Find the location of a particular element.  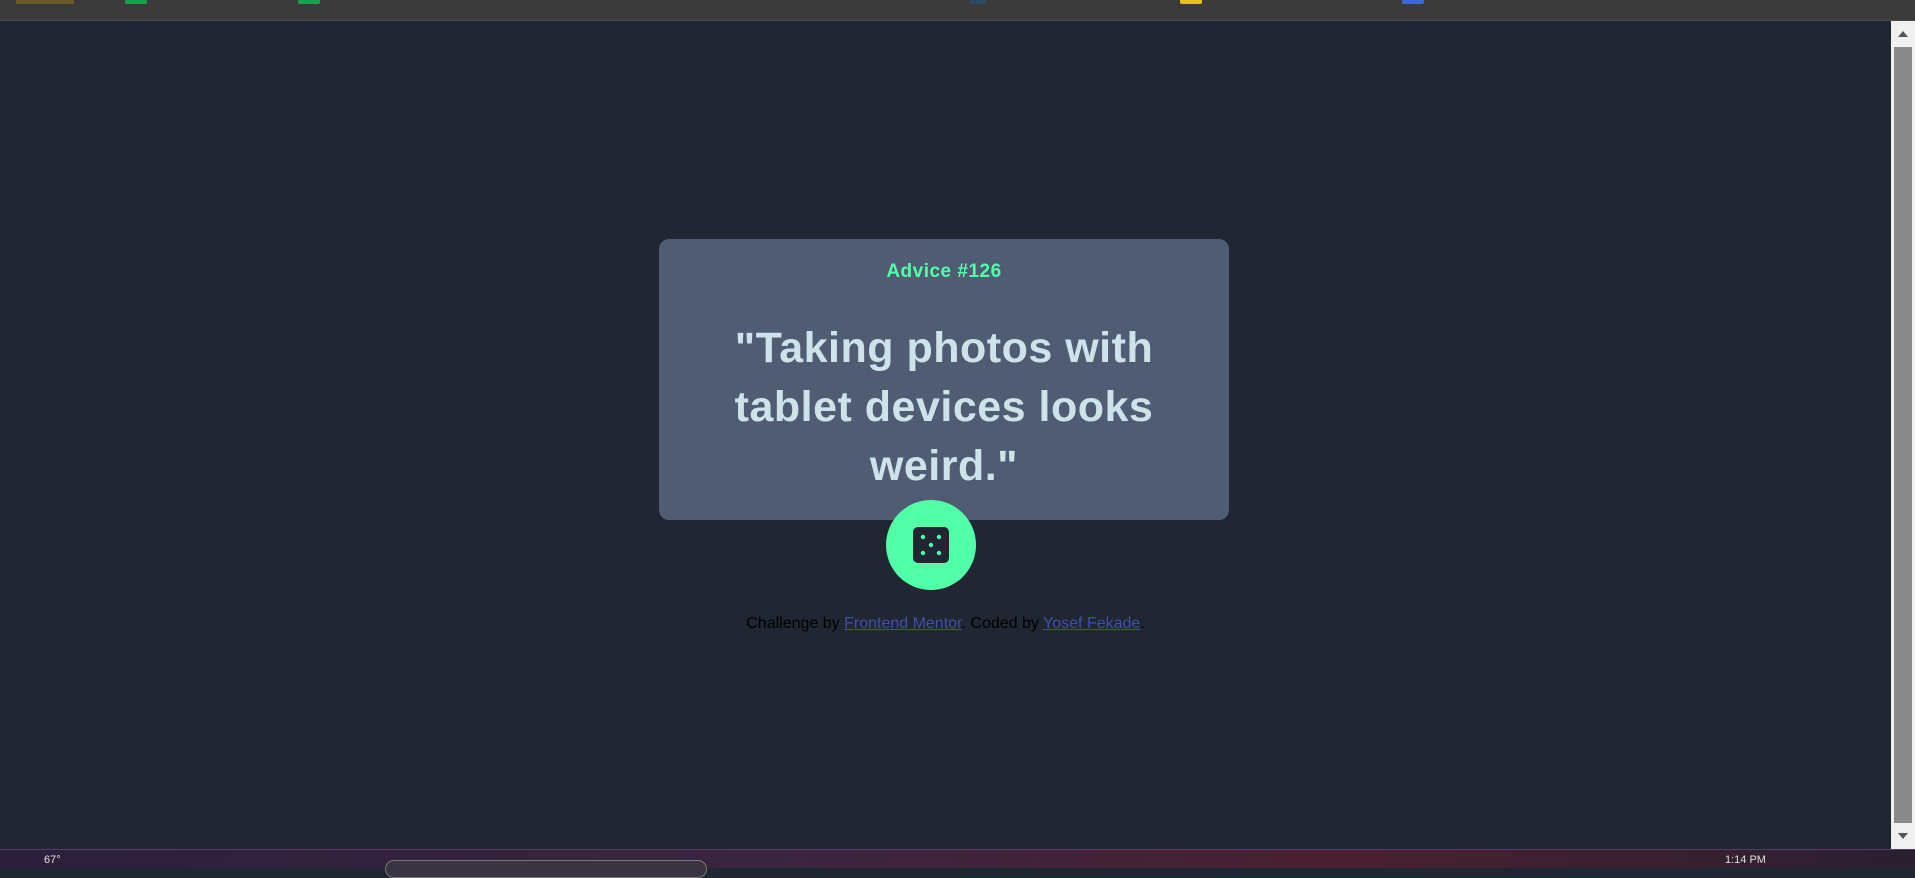

vertical-scrollbar is located at coordinates (1903, 435).